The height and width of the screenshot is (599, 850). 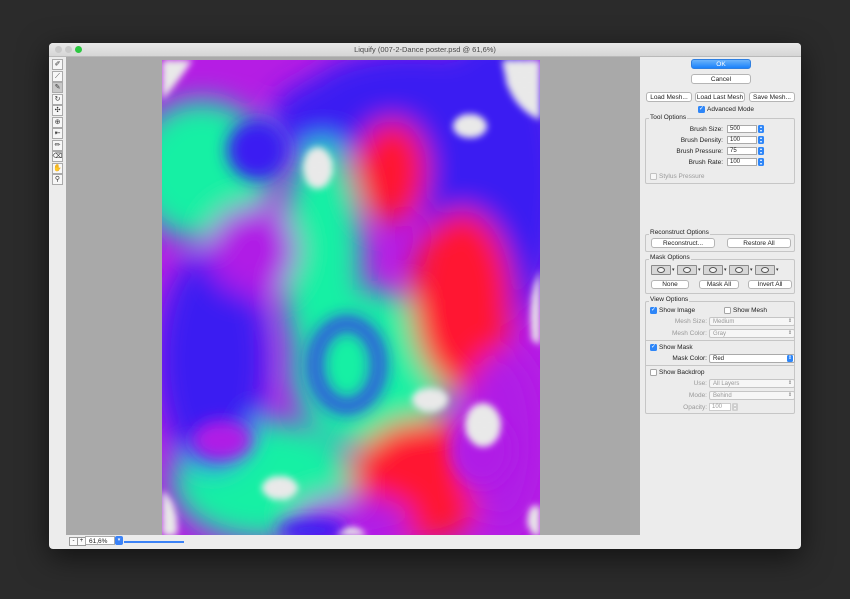 I want to click on mask-mode-icons: ▾ ▾ ▾ ▾ ▾, so click(x=721, y=270).